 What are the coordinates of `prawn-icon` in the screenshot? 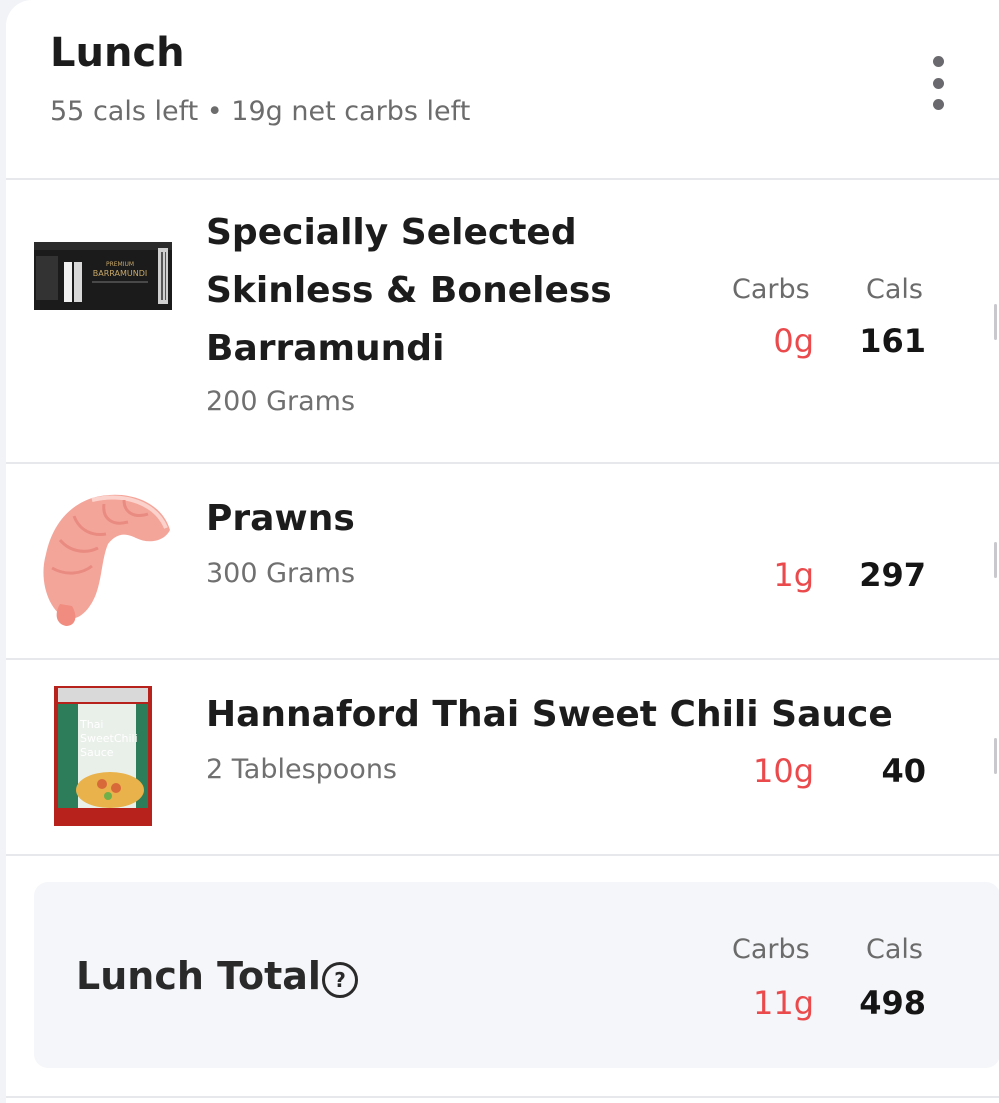 It's located at (104, 557).